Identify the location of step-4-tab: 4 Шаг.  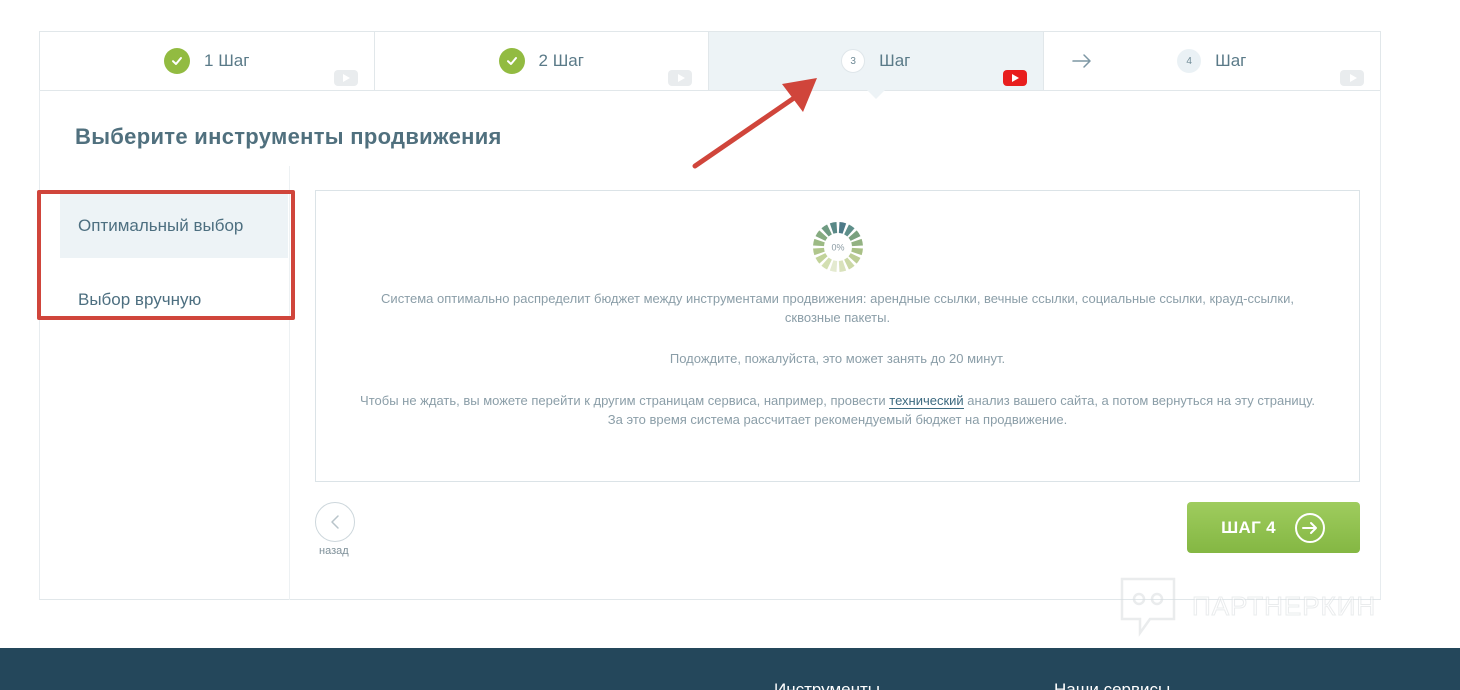
(1212, 61).